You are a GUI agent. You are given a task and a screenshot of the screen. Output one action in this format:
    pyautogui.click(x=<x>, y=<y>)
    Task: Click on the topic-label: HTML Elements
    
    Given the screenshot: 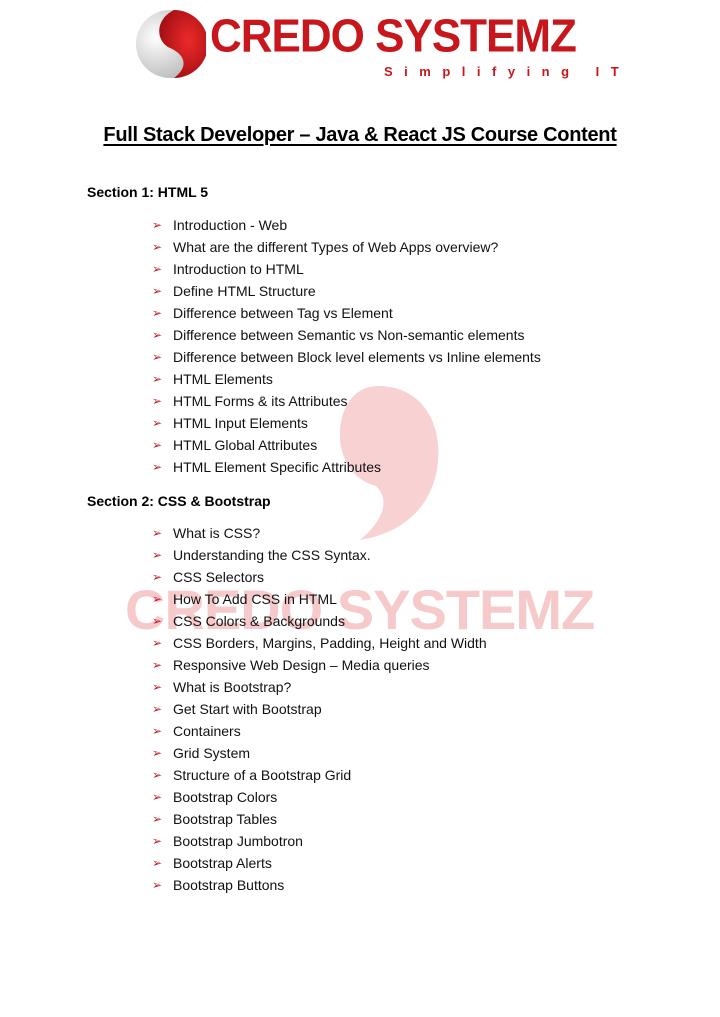 What is the action you would take?
    pyautogui.click(x=223, y=379)
    